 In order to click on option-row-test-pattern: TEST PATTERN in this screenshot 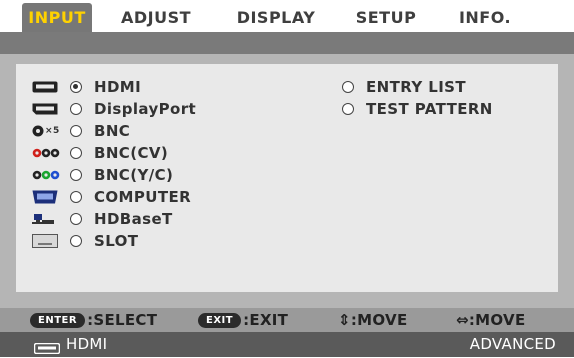, I will do `click(417, 109)`.